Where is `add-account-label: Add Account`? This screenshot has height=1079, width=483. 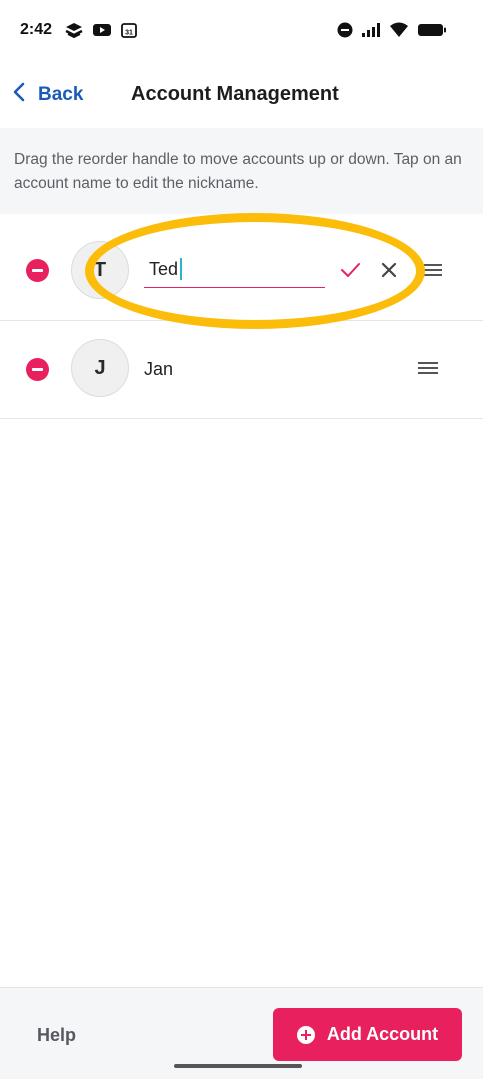
add-account-label: Add Account is located at coordinates (382, 1034).